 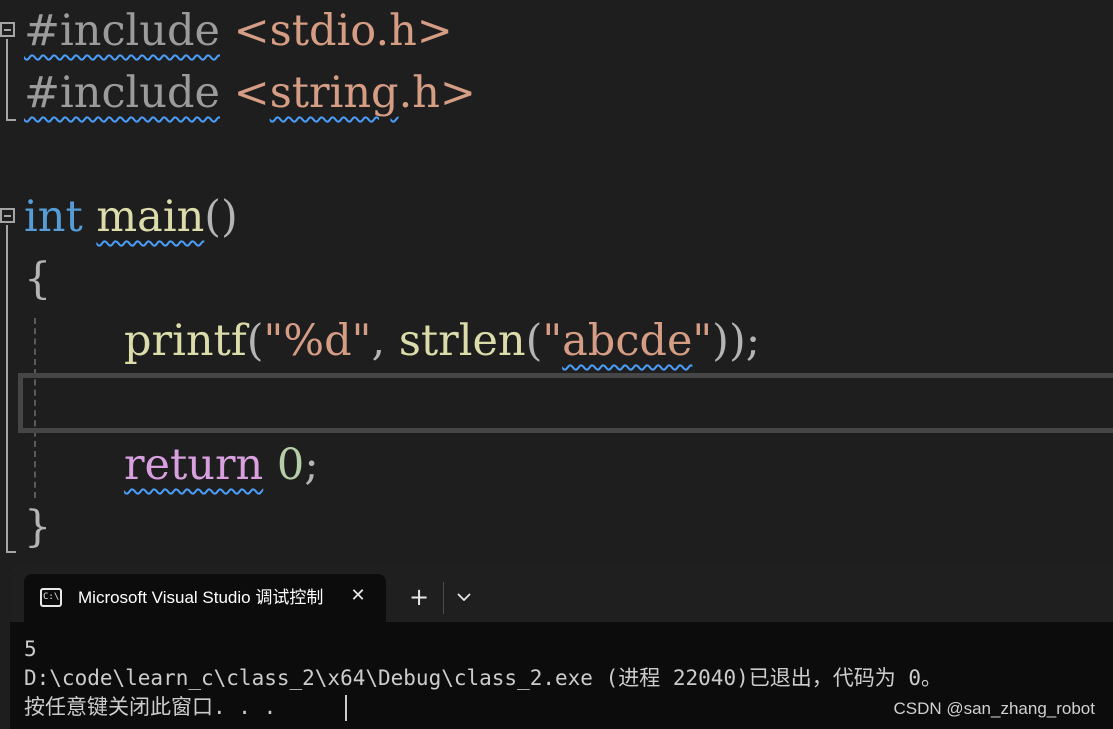 What do you see at coordinates (30, 649) in the screenshot?
I see `console-output-line: 5` at bounding box center [30, 649].